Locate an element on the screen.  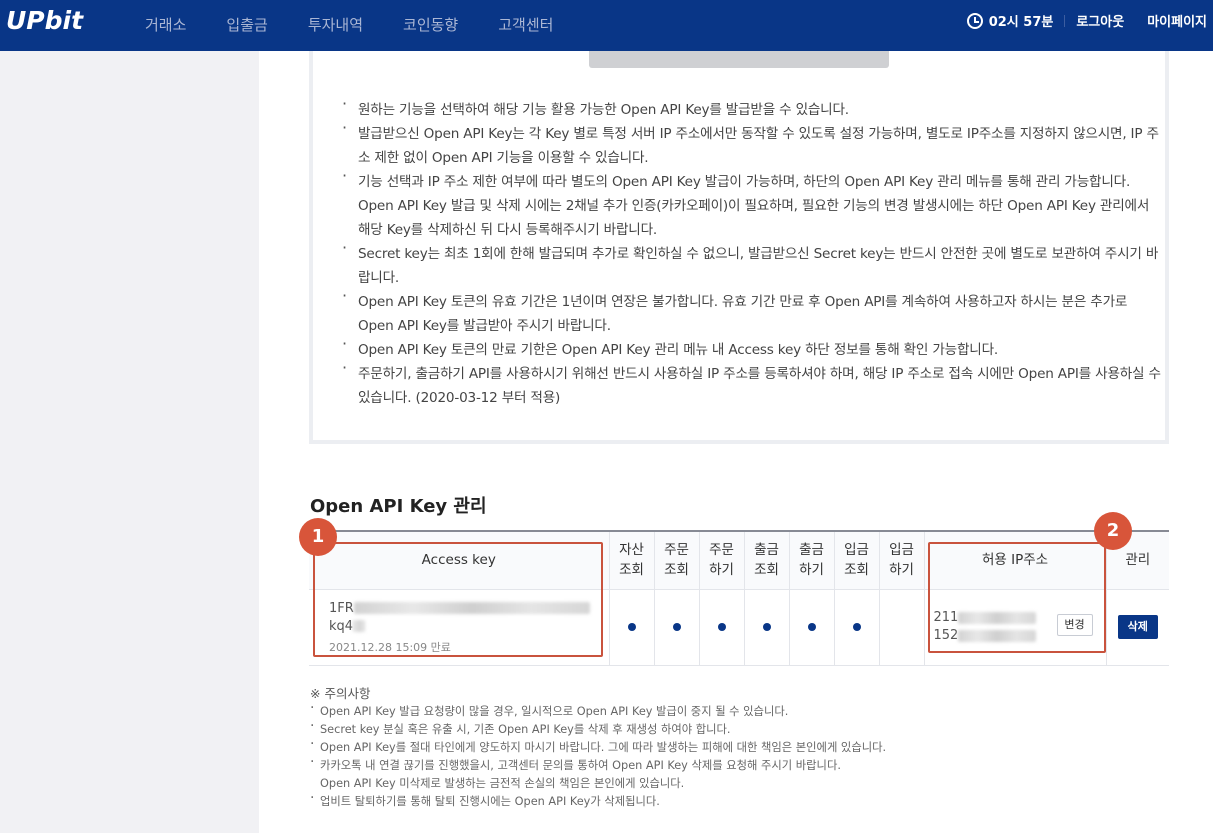
mypage-link: 마이페이지 is located at coordinates (1177, 20).